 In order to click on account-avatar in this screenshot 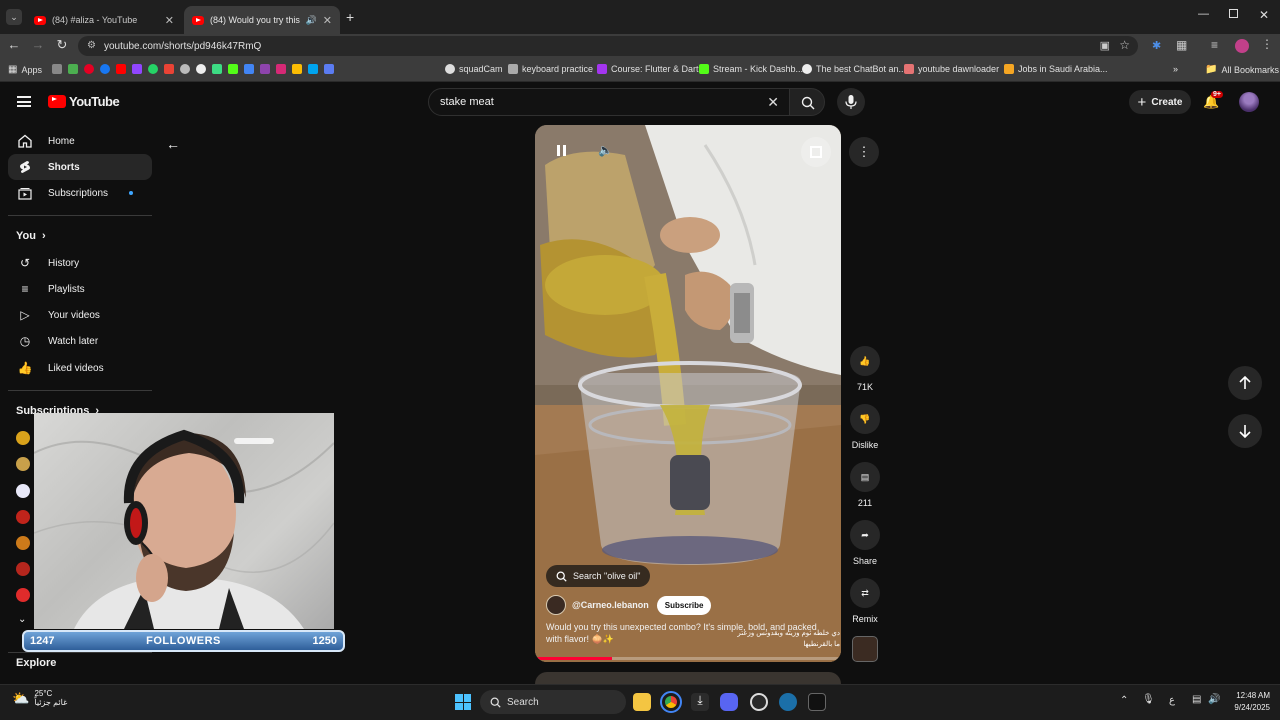, I will do `click(1249, 102)`.